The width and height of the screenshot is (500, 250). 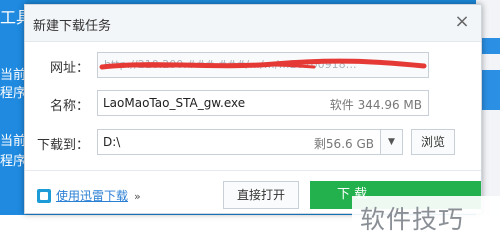 I want to click on filename-field: LaoMaoTao_STA_gw.exe 软件 344.96 MB, so click(x=263, y=103).